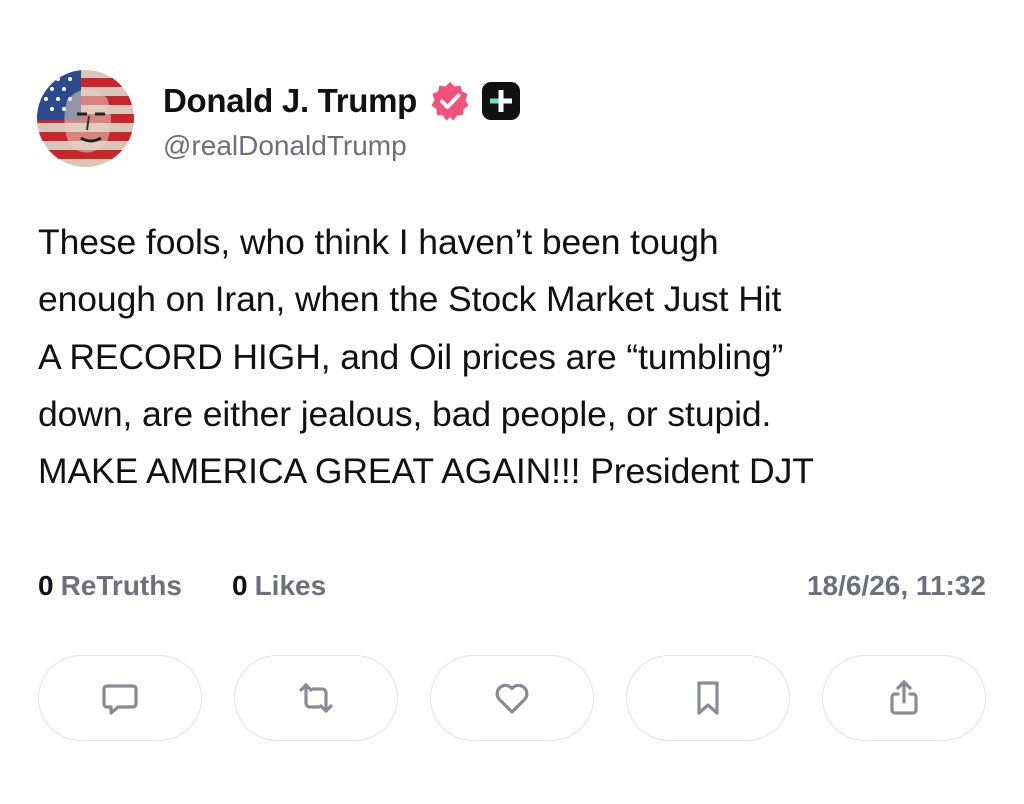 The height and width of the screenshot is (804, 1024). I want to click on retruths-stat: 0 ReTruths, so click(110, 586).